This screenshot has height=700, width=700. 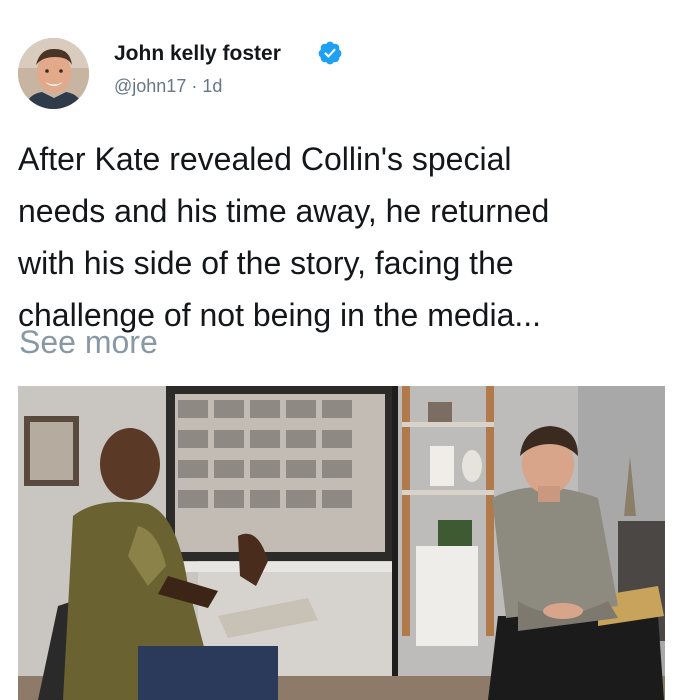 I want to click on avatar-image, so click(x=53, y=73).